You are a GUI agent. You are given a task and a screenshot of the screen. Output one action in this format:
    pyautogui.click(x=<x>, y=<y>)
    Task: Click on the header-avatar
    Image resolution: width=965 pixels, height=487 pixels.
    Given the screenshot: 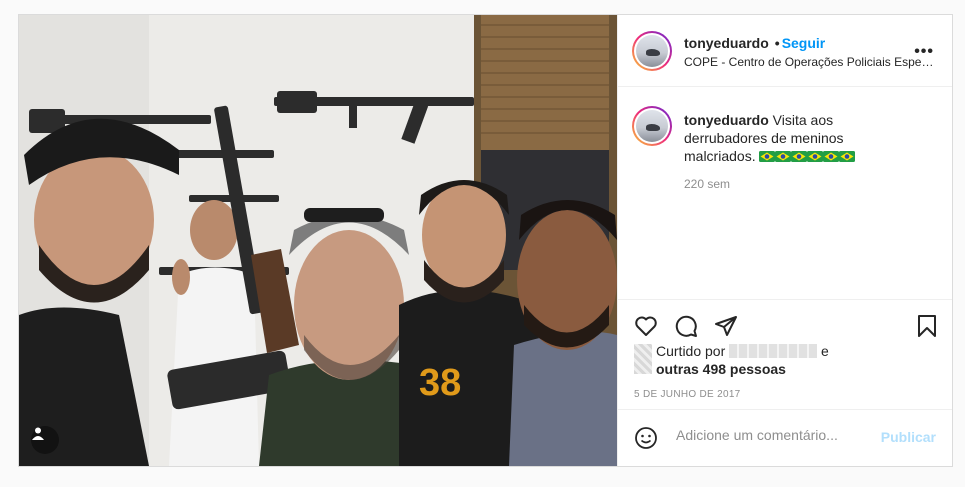 What is the action you would take?
    pyautogui.click(x=652, y=51)
    